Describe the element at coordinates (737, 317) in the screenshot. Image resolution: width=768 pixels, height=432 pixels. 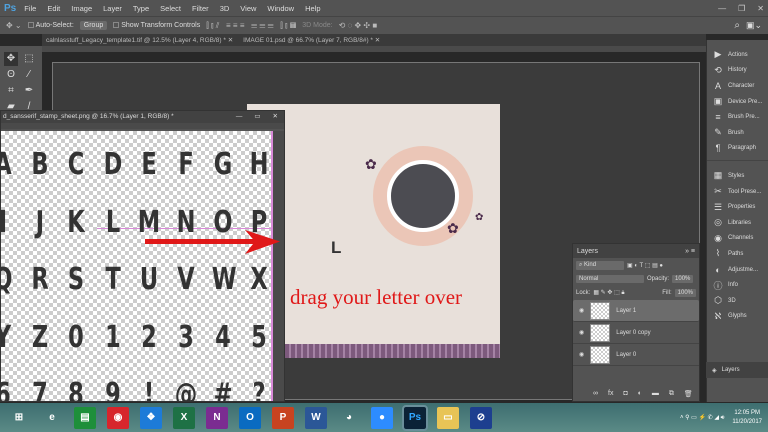
I see `panel-glyphs: ℵ Glyphs` at that location.